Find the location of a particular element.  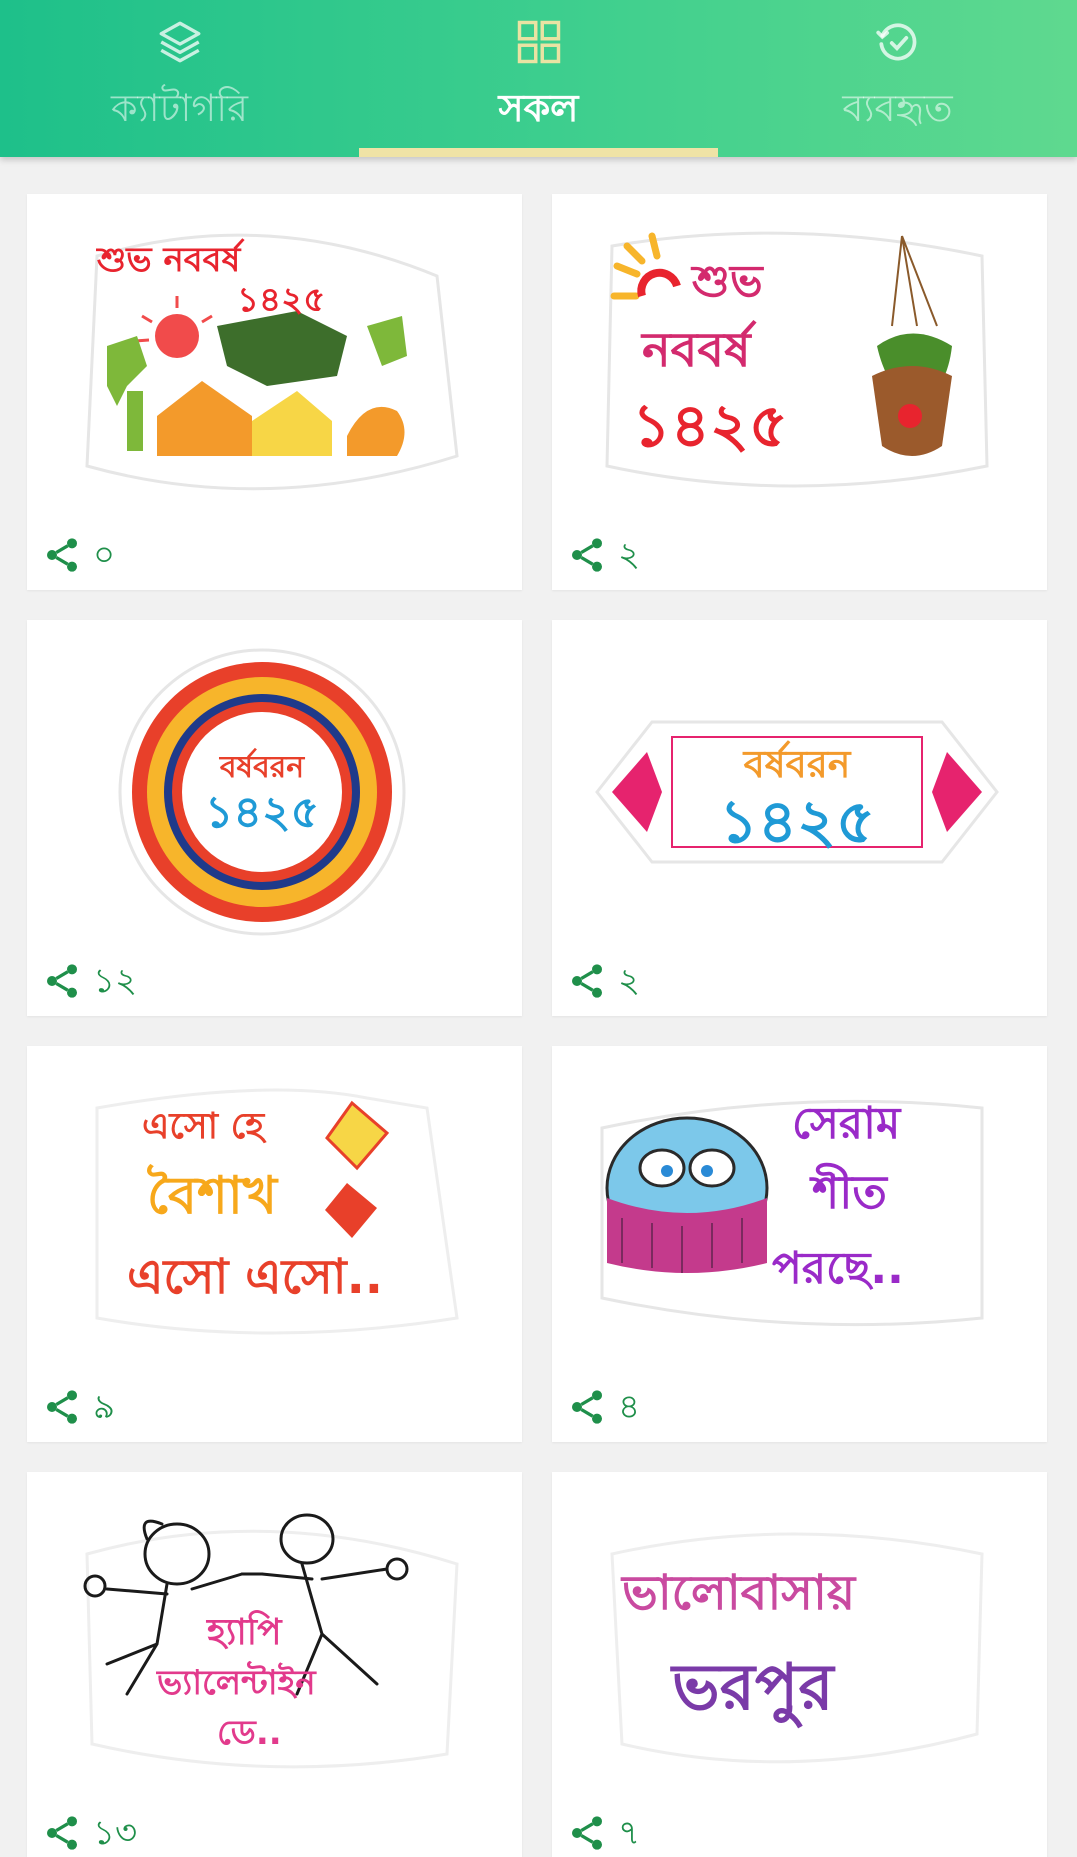

sticker-text-line: শুভ নববর্ষ is located at coordinates (170, 259).